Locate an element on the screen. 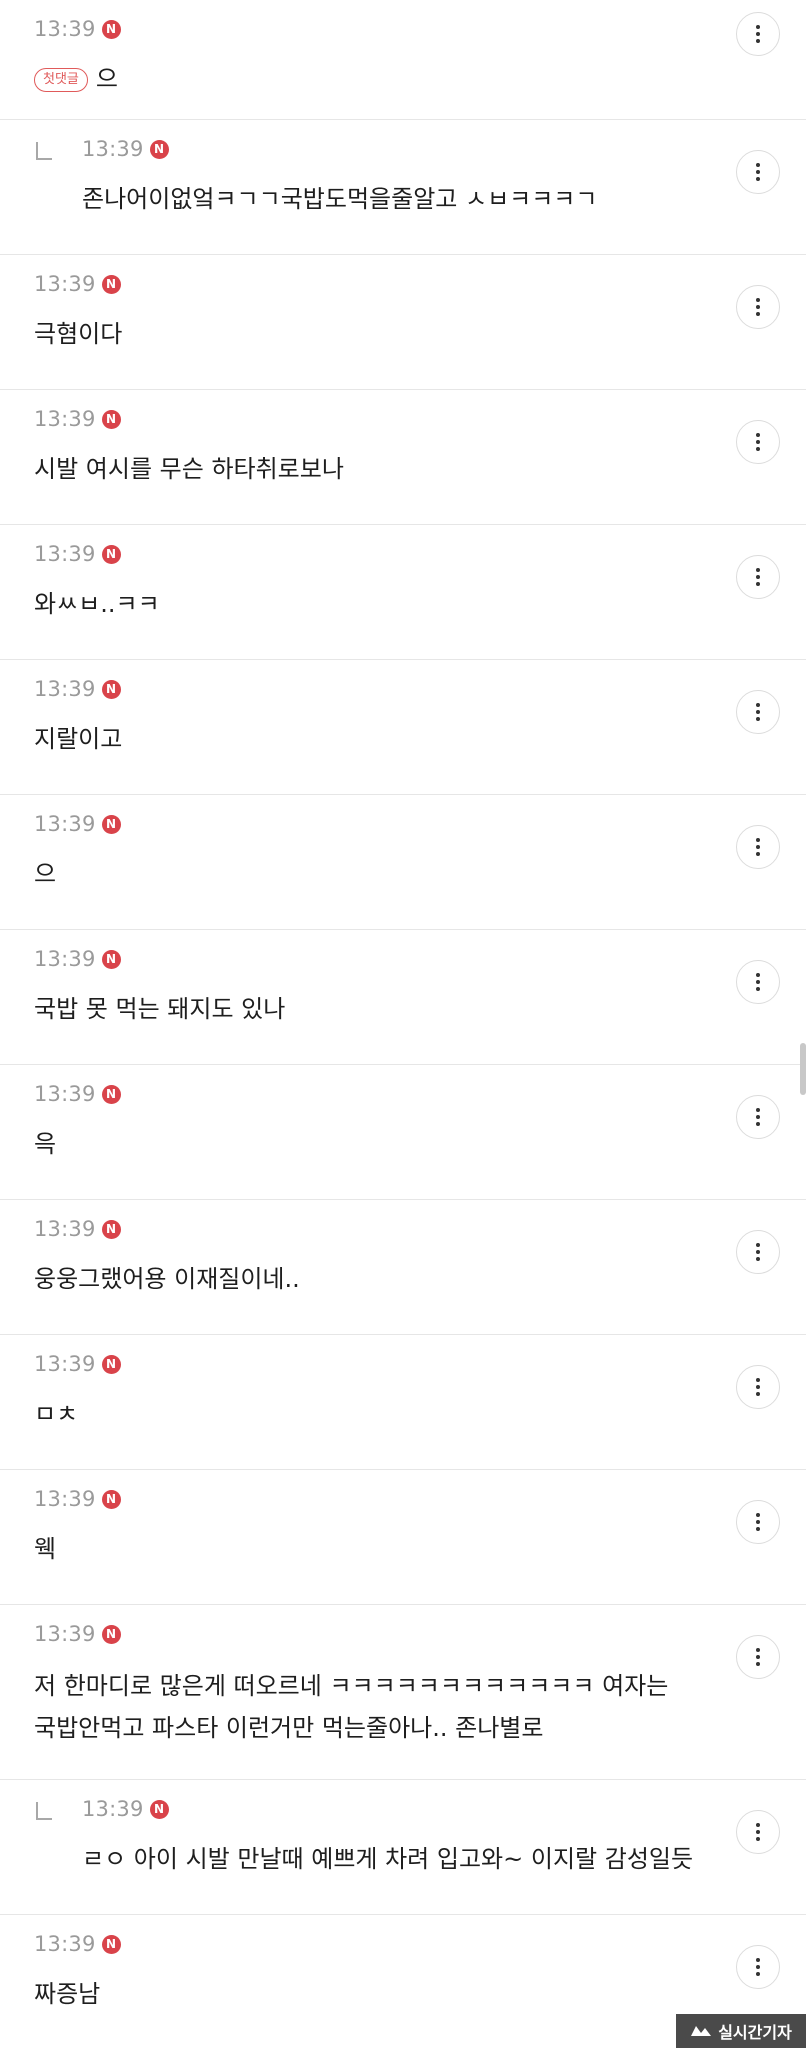  first-comment-badge: 첫댓글 is located at coordinates (61, 80).